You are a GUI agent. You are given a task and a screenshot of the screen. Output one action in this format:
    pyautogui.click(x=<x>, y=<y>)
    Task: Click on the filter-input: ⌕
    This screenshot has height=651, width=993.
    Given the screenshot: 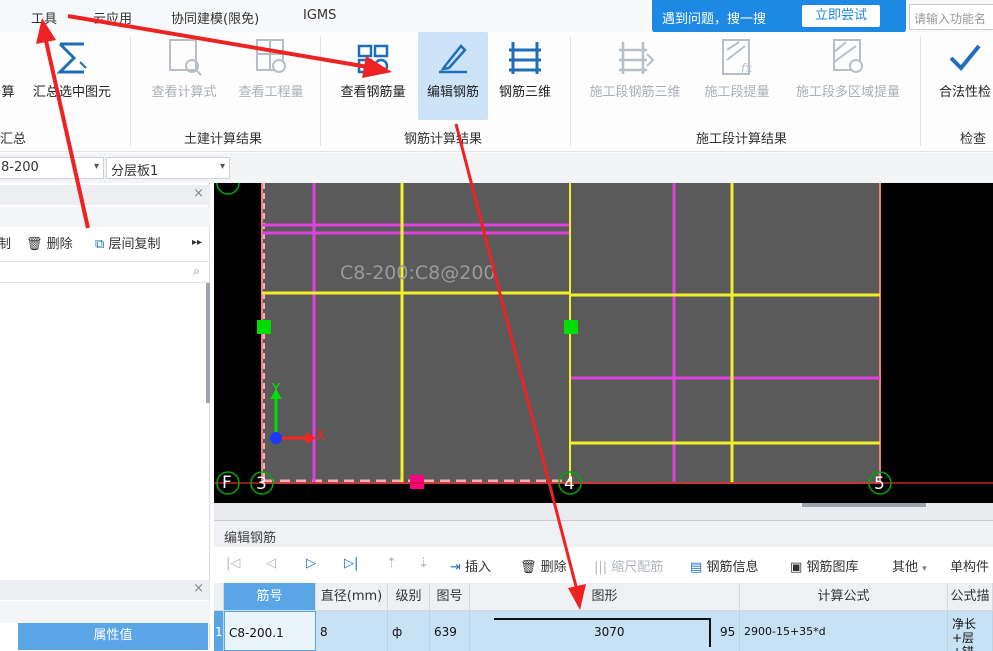 What is the action you would take?
    pyautogui.click(x=105, y=272)
    